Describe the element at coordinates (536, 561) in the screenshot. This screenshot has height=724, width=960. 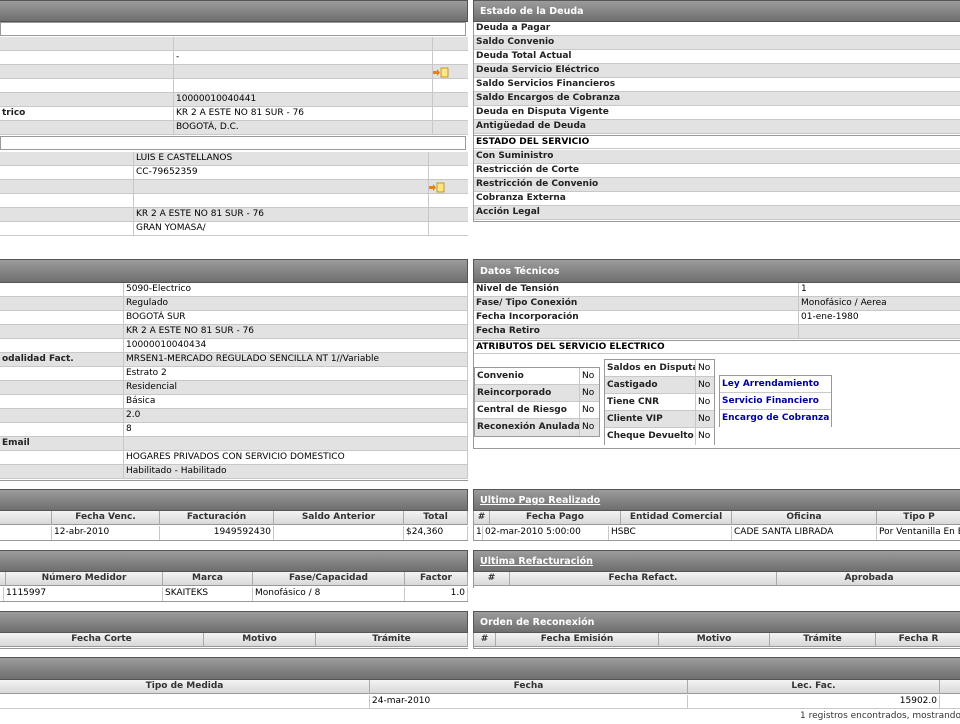
I see `rebilling-panel-title: Ultima Refacturación` at that location.